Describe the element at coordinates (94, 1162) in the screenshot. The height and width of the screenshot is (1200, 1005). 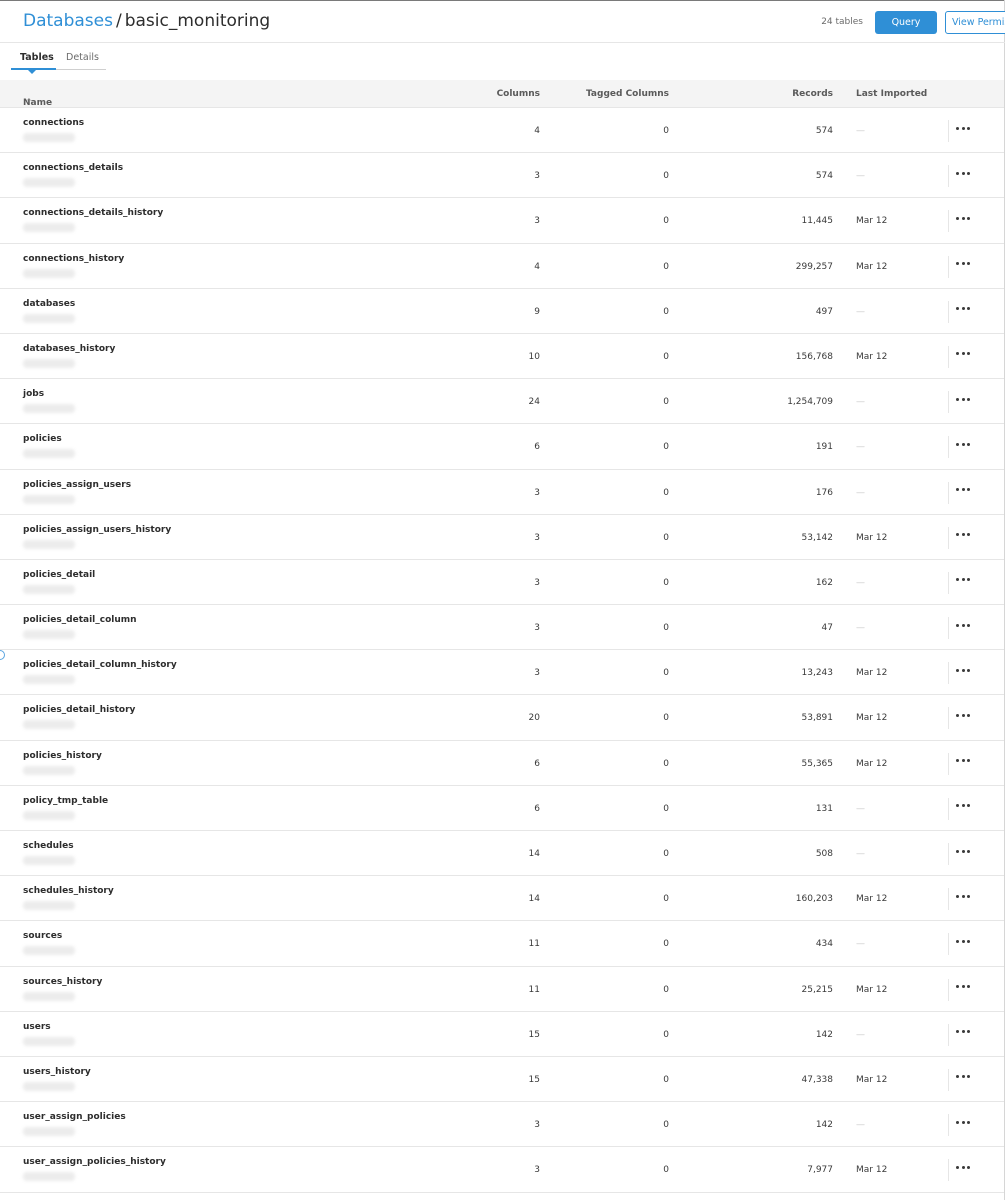
I see `table-name-link: user_assign_policies_history` at that location.